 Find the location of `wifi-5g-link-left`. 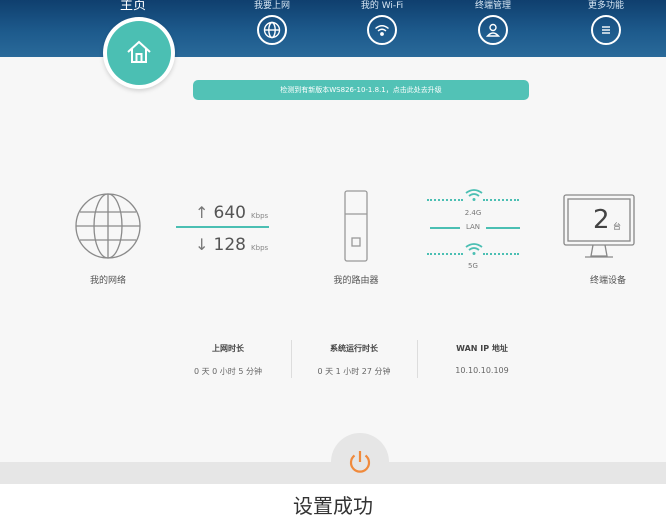

wifi-5g-link-left is located at coordinates (445, 254).